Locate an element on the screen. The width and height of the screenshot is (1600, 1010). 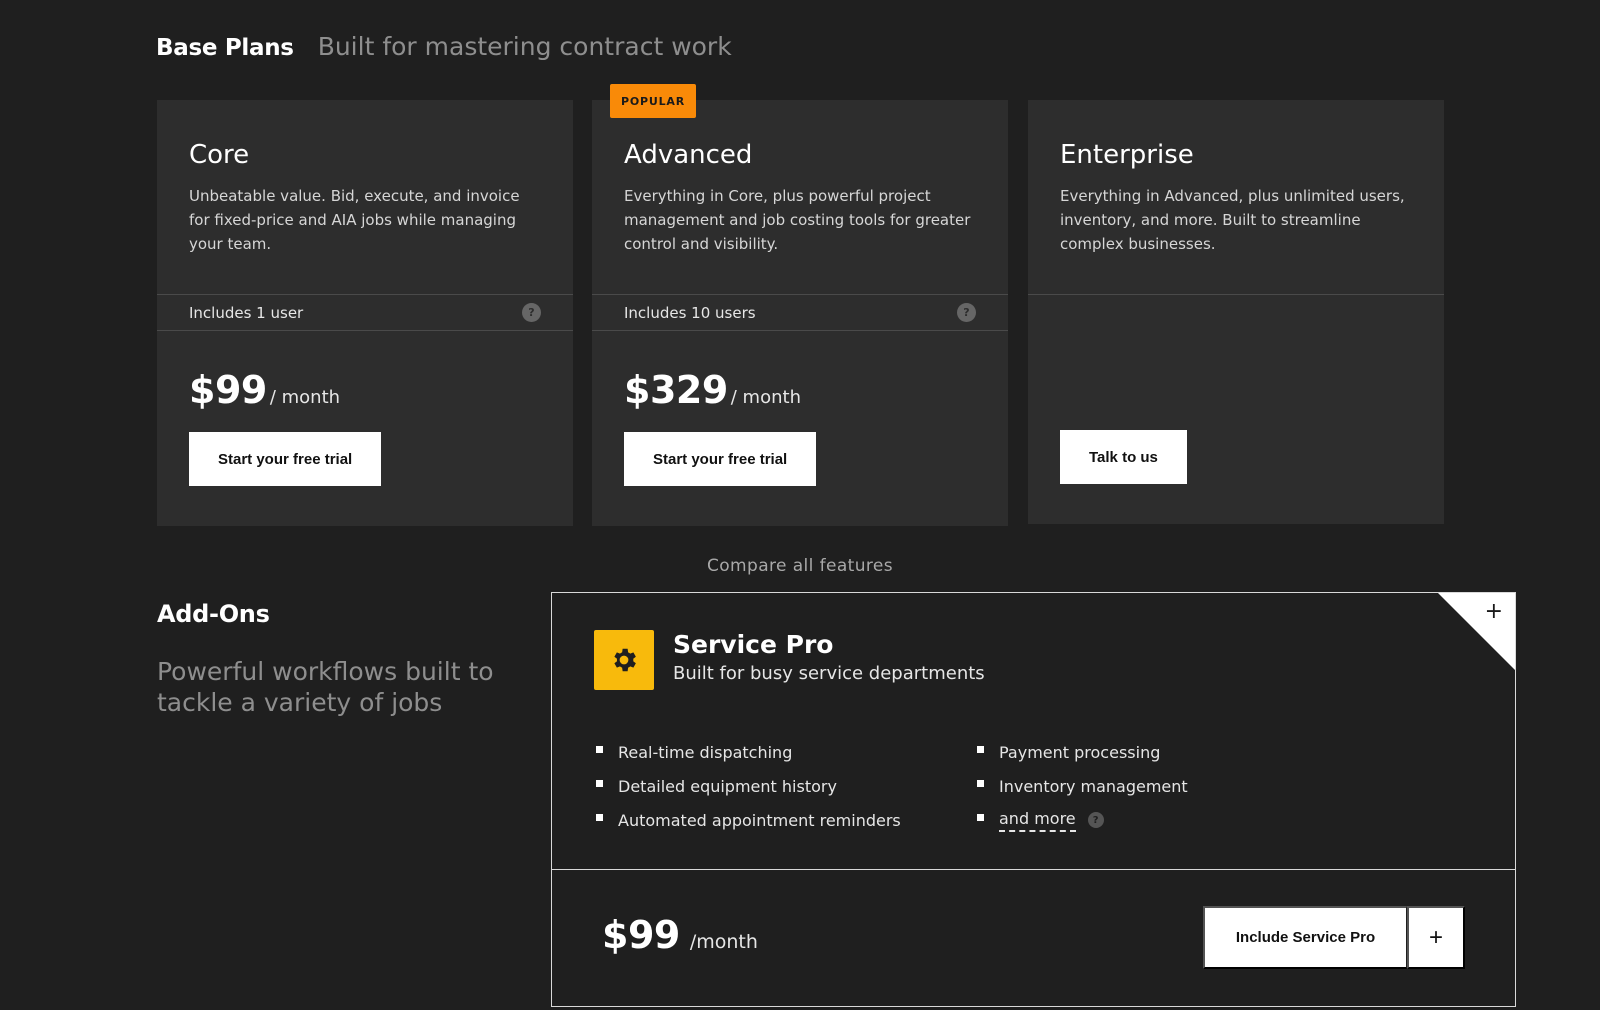
corner-toggle is located at coordinates (1476, 631).